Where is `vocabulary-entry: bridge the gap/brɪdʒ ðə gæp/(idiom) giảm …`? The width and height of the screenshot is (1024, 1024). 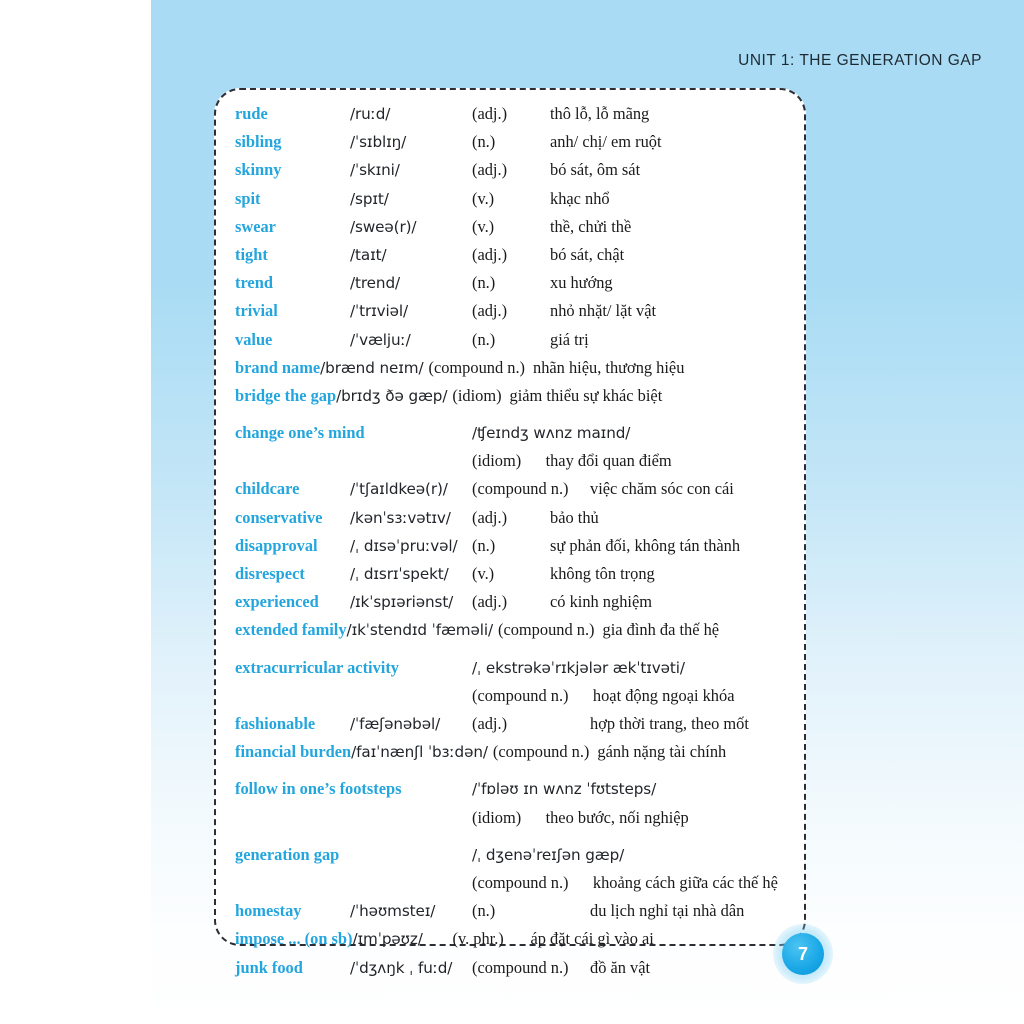
vocabulary-entry: bridge the gap/brɪdʒ ðə gæp/(idiom) giảm … is located at coordinates (515, 396).